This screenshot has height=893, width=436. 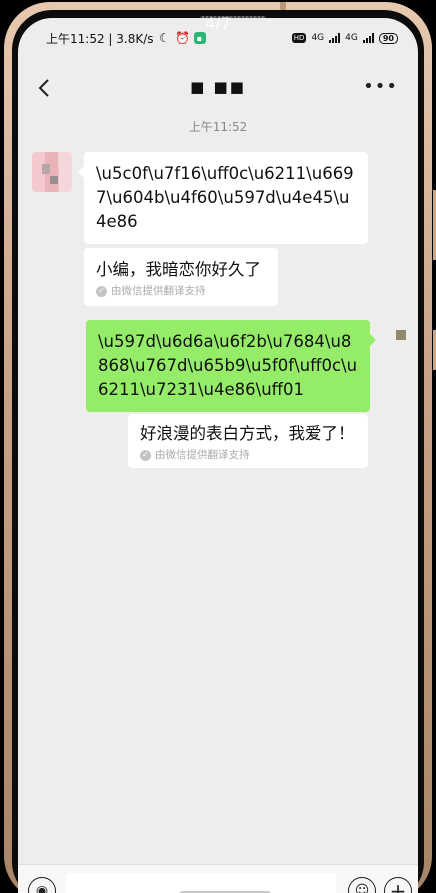 I want to click on emoji-icon: ☺, so click(x=362, y=885).